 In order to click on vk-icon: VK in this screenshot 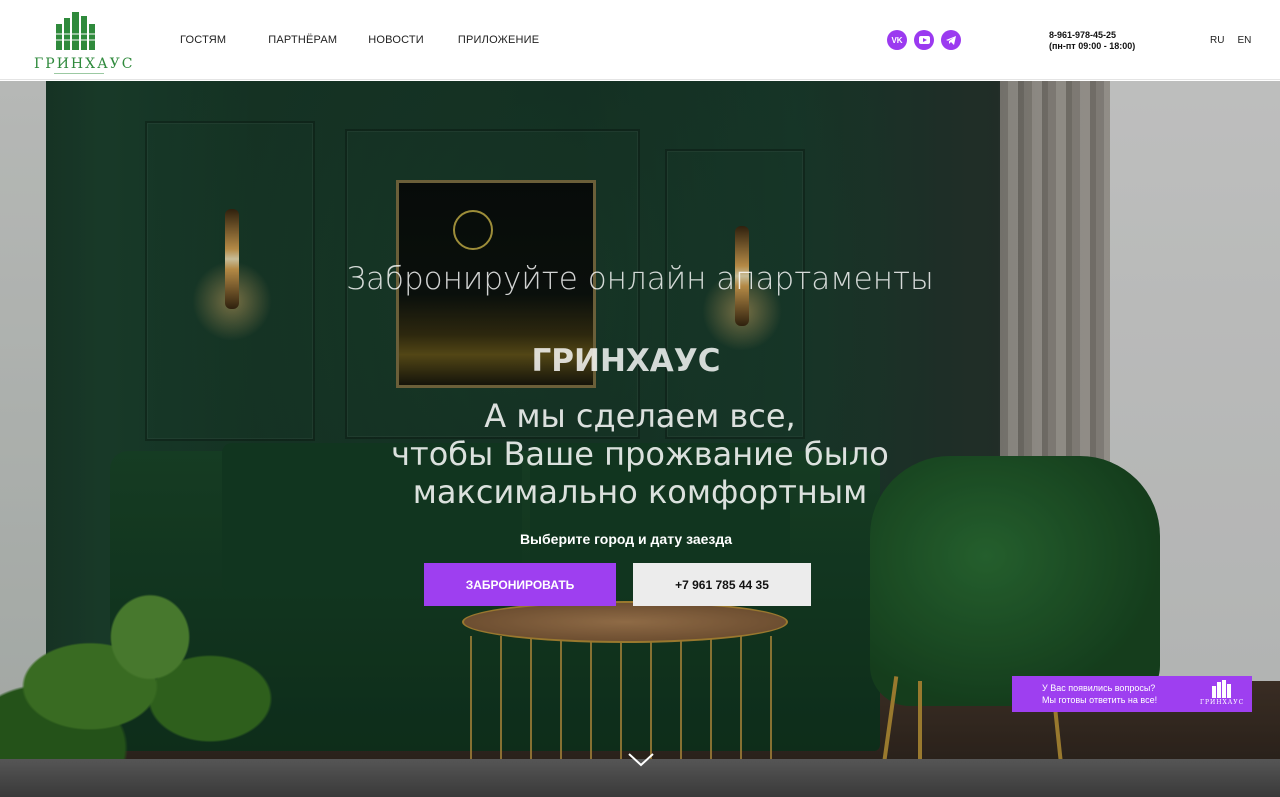, I will do `click(897, 40)`.